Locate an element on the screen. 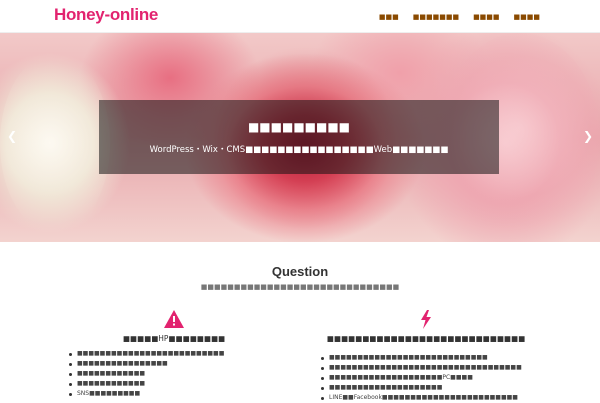 The image size is (600, 403). hero-photo-white-flower is located at coordinates (55, 143).